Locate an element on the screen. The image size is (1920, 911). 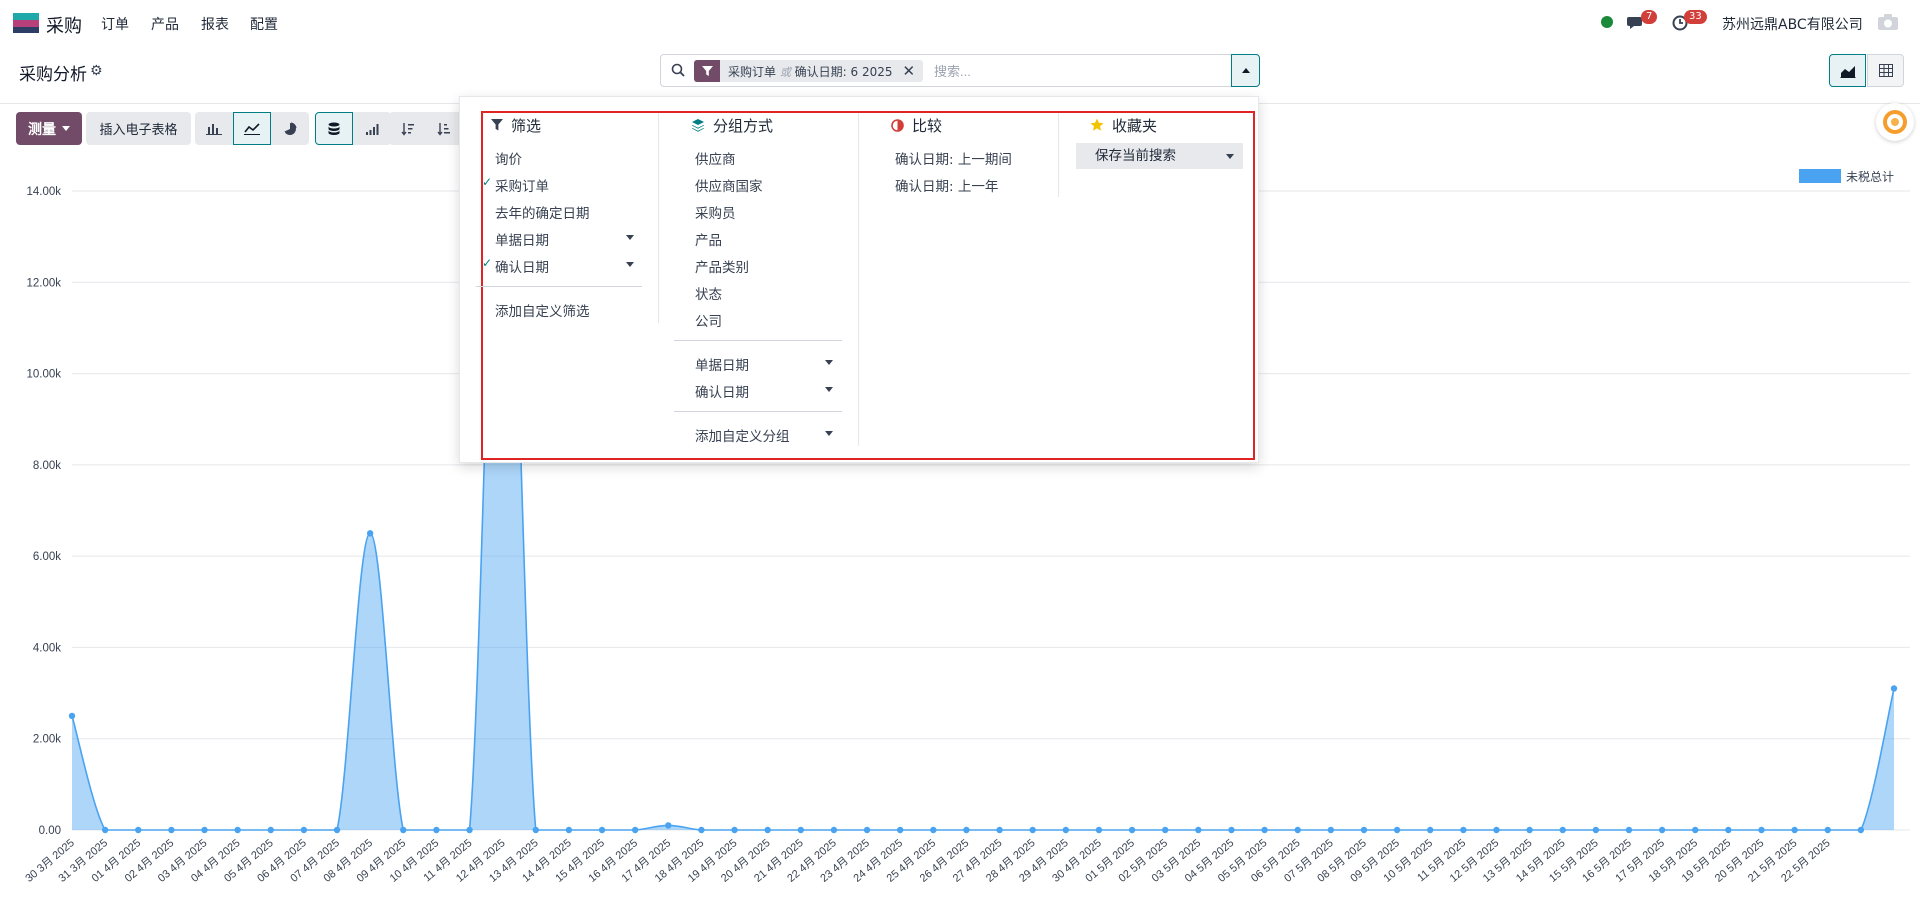
menu-reporting: 报表 is located at coordinates (215, 24).